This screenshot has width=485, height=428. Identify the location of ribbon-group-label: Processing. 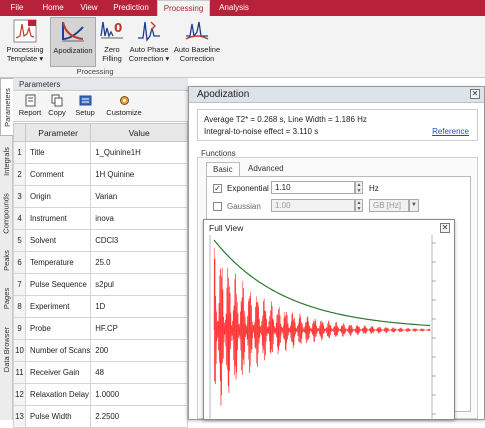
(95, 71).